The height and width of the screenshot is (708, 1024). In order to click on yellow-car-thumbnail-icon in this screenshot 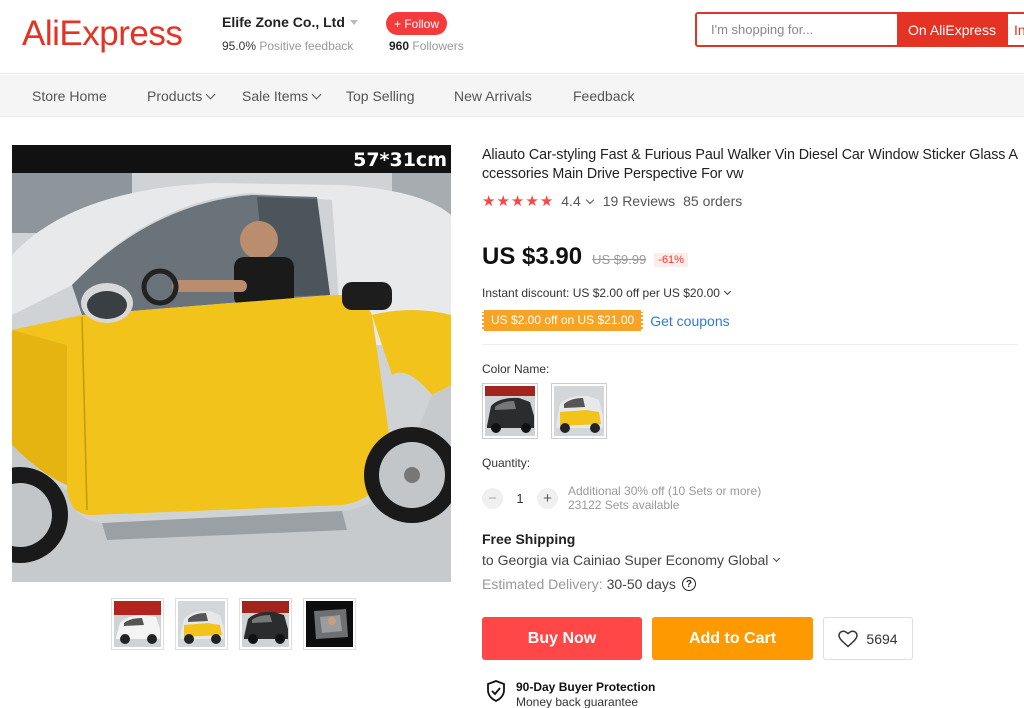, I will do `click(201, 624)`.